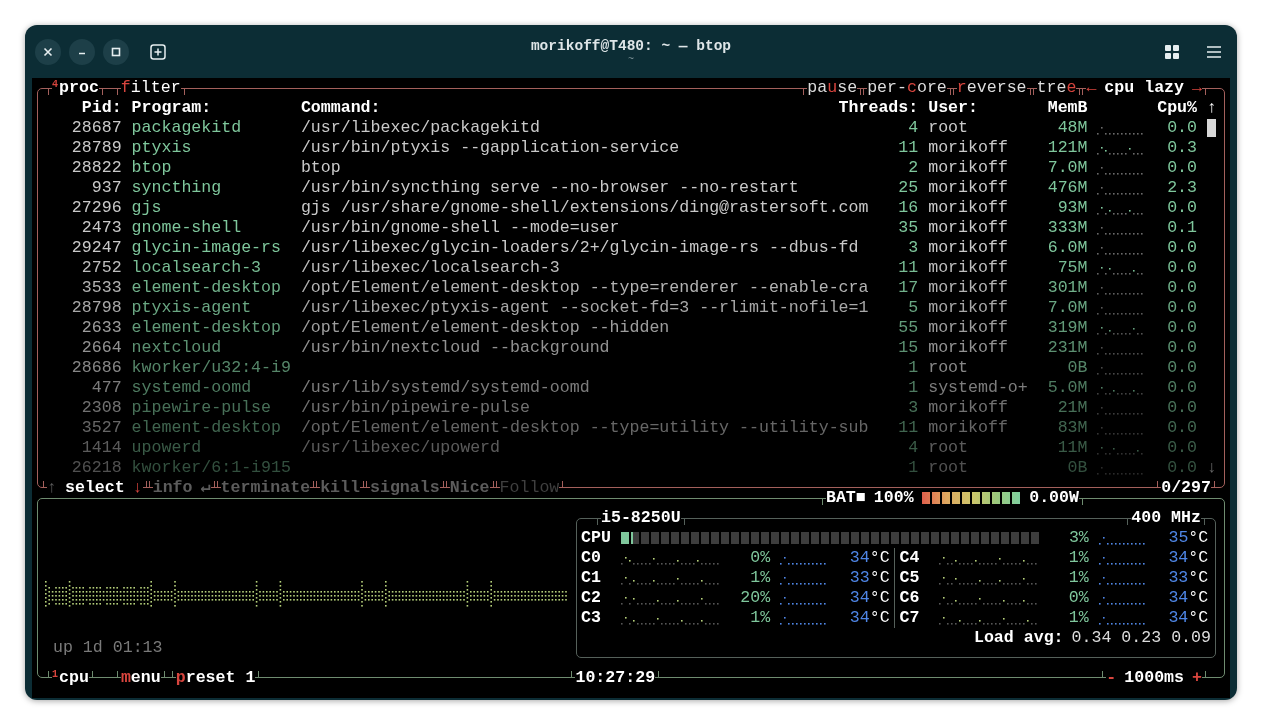 This screenshot has width=1262, height=727. I want to click on window-subtitle: ~, so click(631, 59).